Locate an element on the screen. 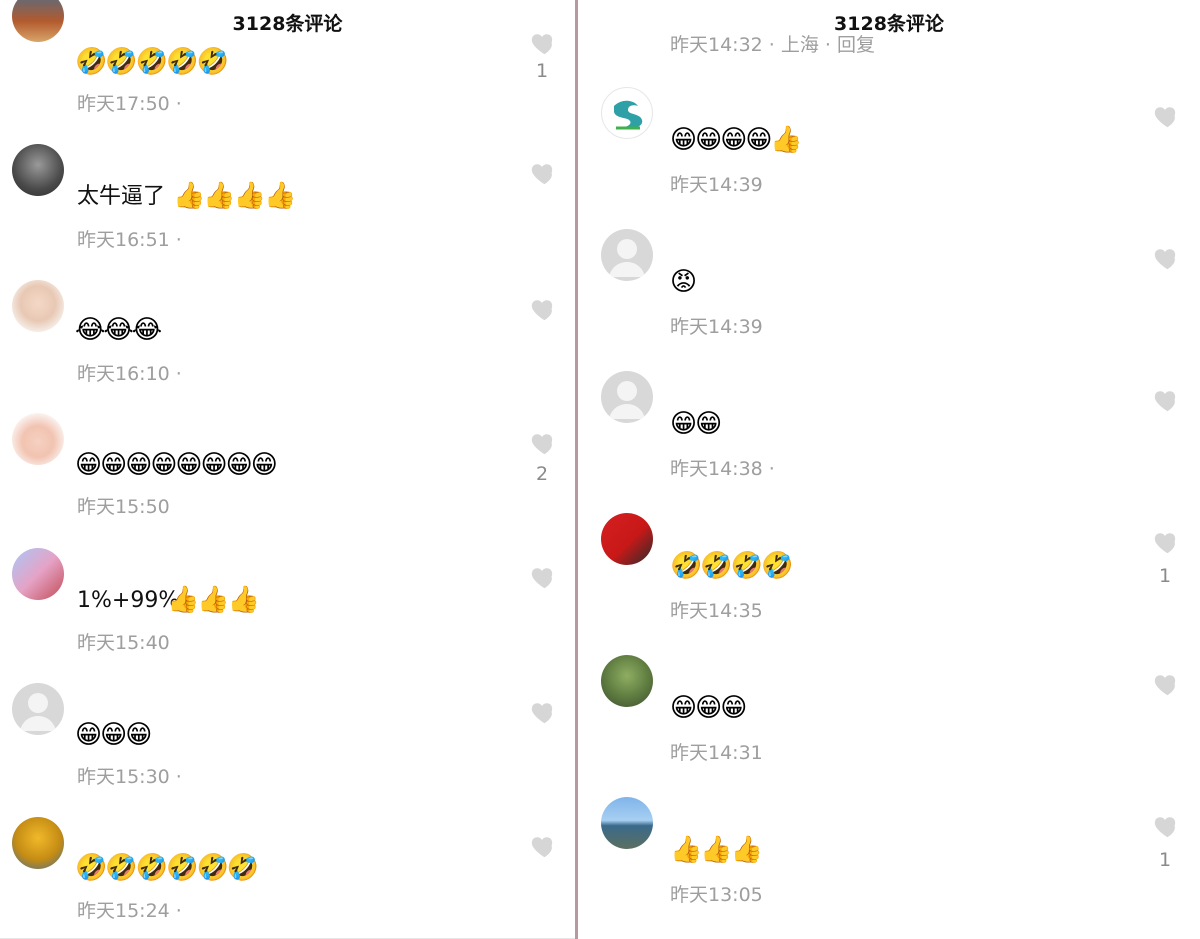 This screenshot has width=1200, height=939. comment-emojis: 😁😁😁😁👍 is located at coordinates (736, 140).